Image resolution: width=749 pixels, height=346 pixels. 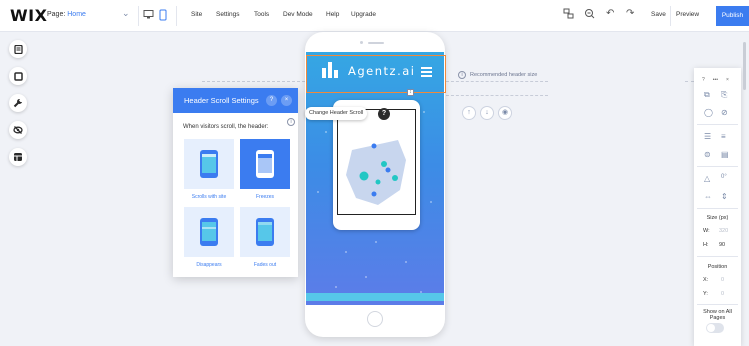 I want to click on hide-element-button: ◉, so click(x=505, y=113).